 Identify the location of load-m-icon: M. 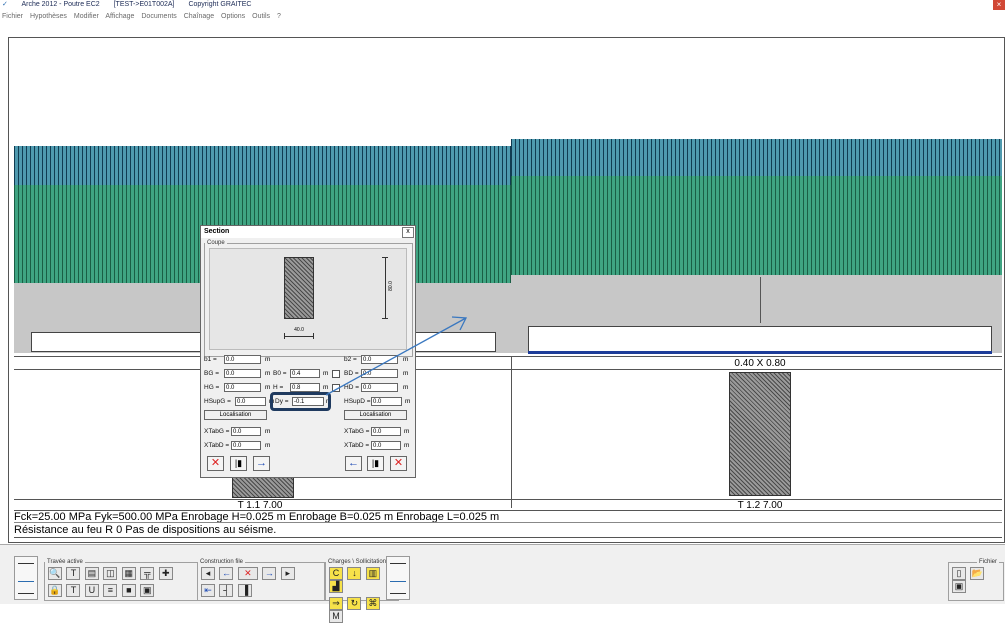
(336, 616).